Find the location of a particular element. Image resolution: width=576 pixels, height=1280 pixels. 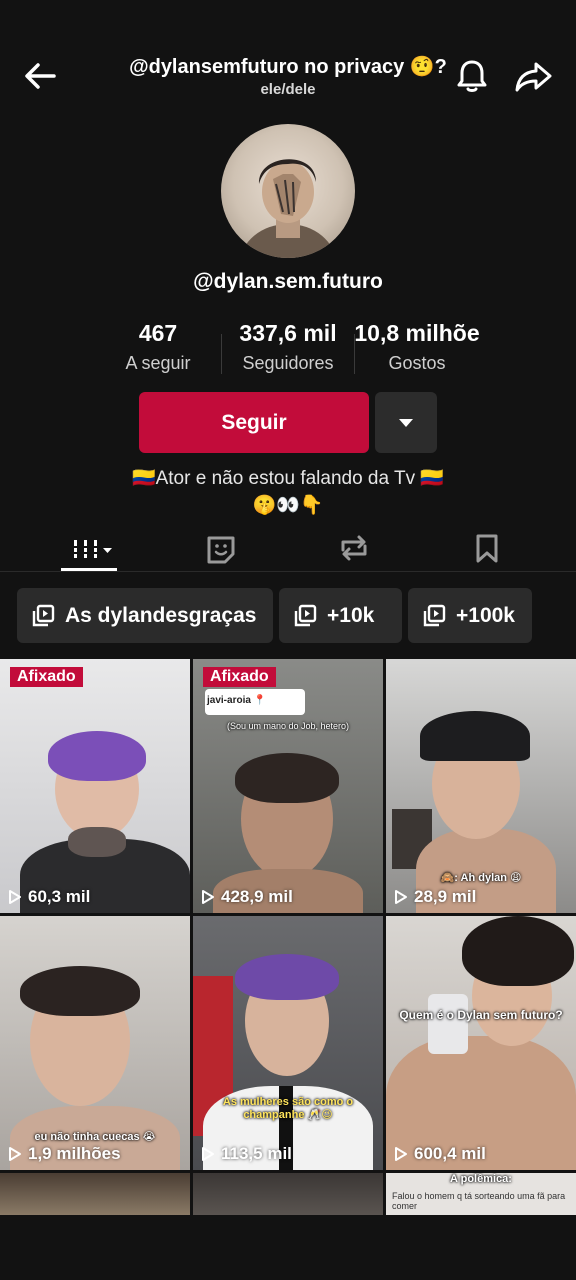

bio-line: 🇨🇴Ator e não estou falando da Tv 🇨🇴 is located at coordinates (288, 478).